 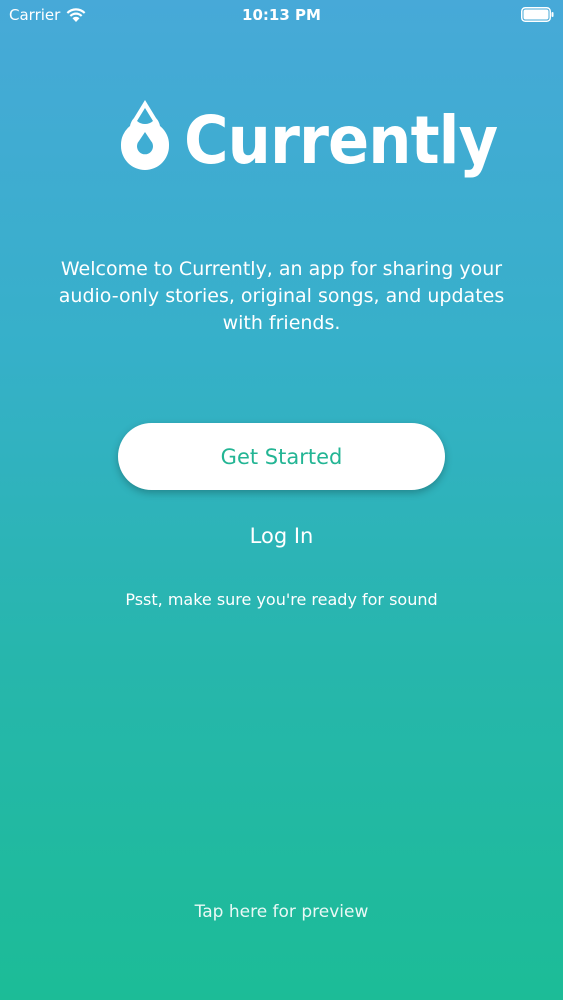 I want to click on status-bar: Carrier 10:13 PM, so click(x=281, y=15).